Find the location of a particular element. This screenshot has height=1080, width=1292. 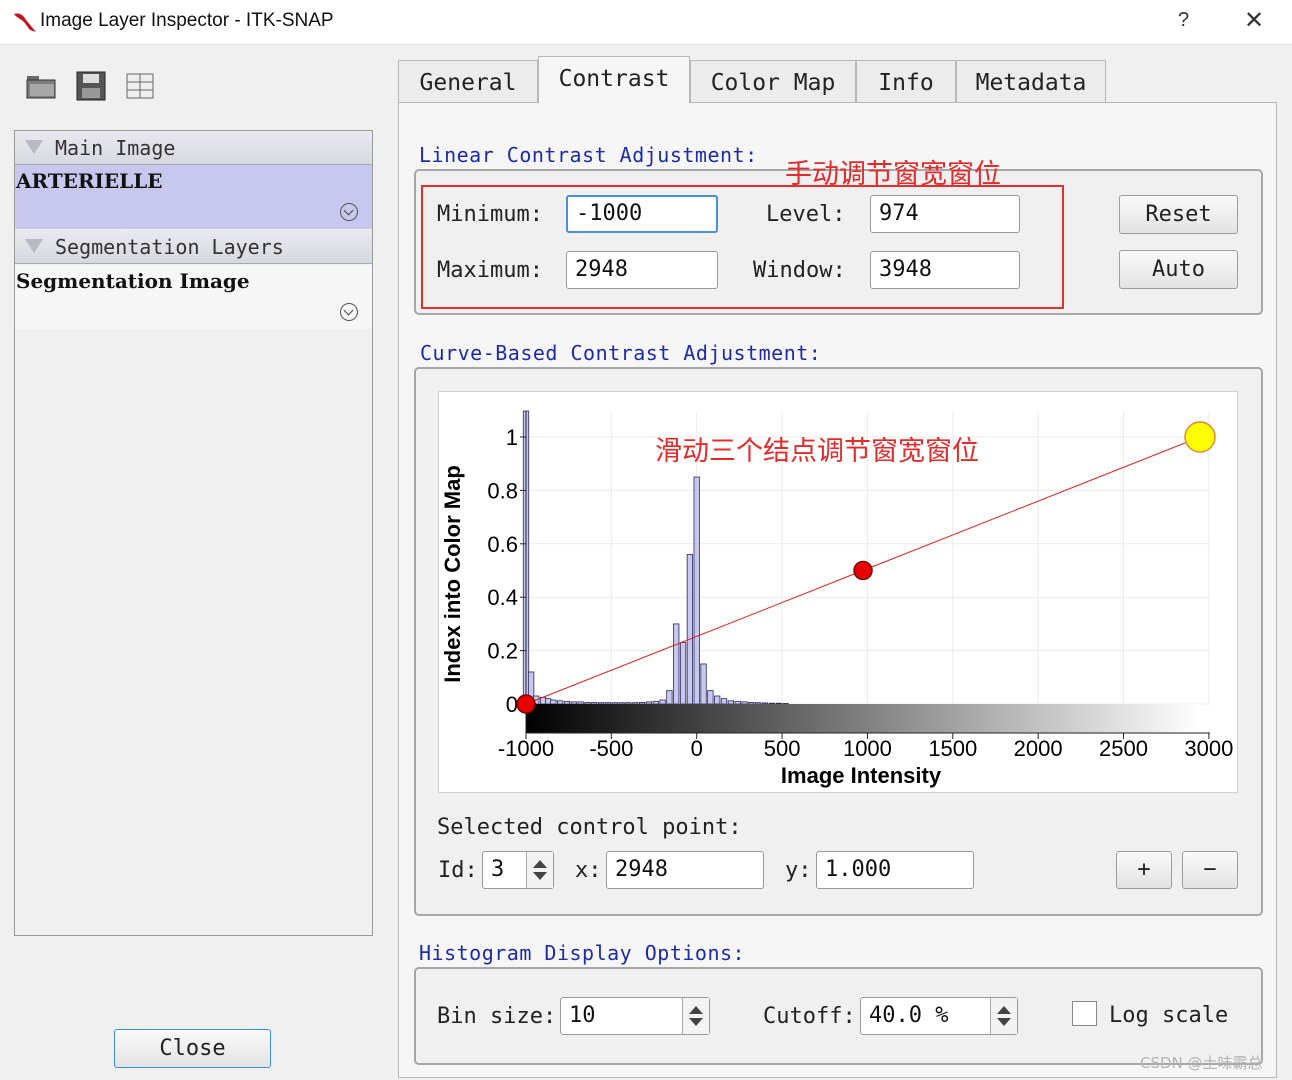

layer-item-main-image: ARTERIELLE is located at coordinates (193, 197).